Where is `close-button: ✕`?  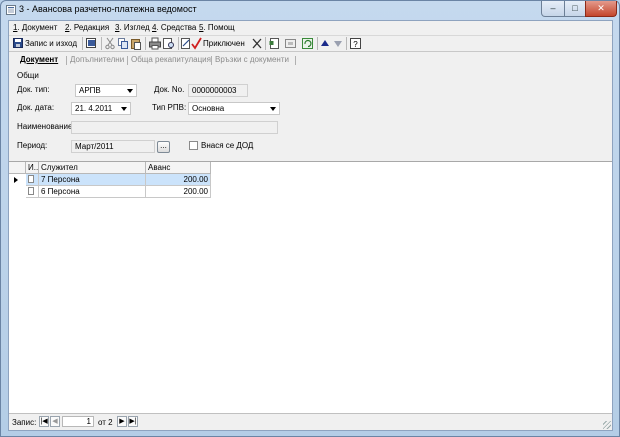
close-button: ✕ is located at coordinates (601, 9).